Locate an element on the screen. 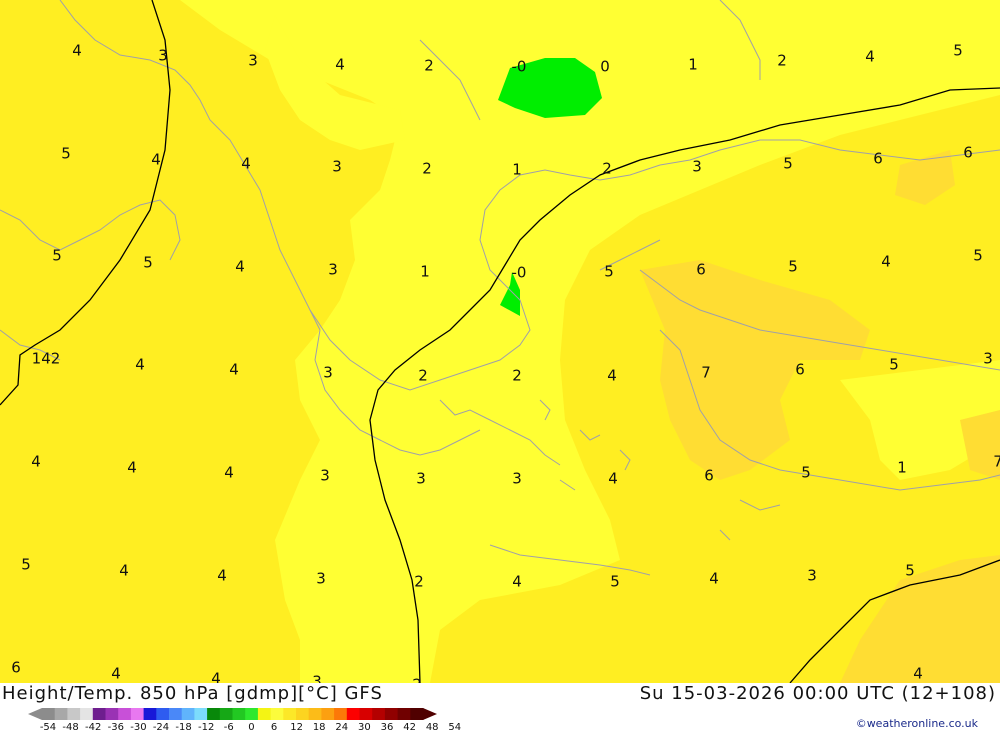 The height and width of the screenshot is (734, 1000). credit-link: ©weatheronline.co.uk is located at coordinates (917, 723).